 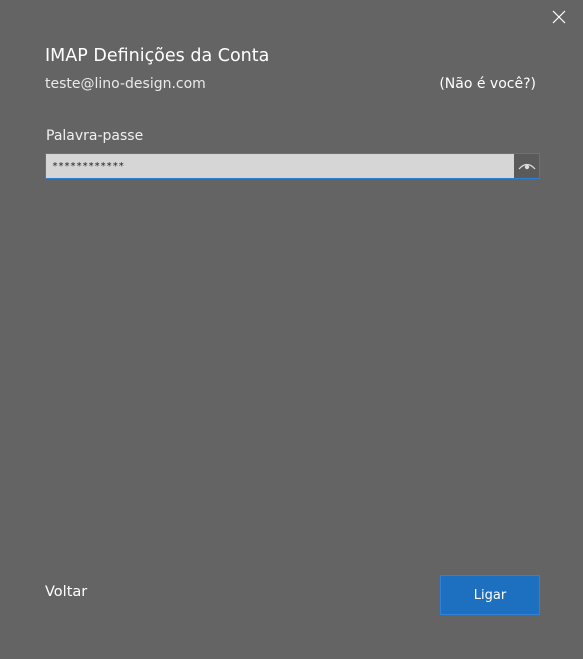 I want to click on reveal-password-button, so click(x=526, y=166).